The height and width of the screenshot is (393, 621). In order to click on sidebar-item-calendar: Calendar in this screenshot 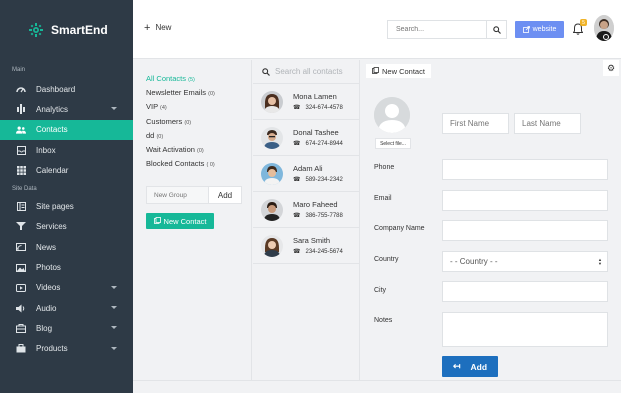, I will do `click(66, 170)`.